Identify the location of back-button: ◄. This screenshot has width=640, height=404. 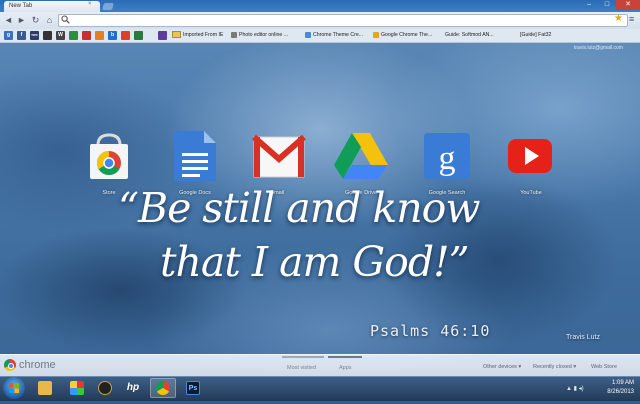
(8, 20).